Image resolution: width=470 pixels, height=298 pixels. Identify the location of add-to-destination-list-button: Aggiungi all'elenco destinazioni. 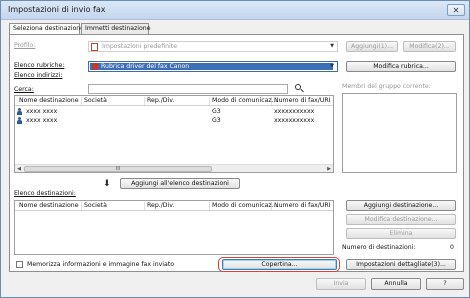
(180, 183).